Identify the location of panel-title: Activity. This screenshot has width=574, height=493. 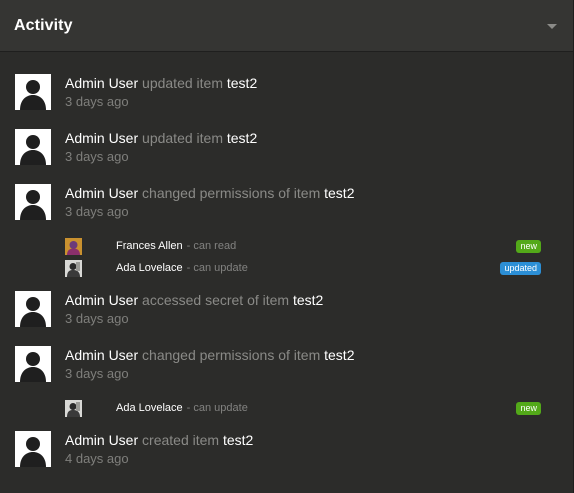
(43, 25).